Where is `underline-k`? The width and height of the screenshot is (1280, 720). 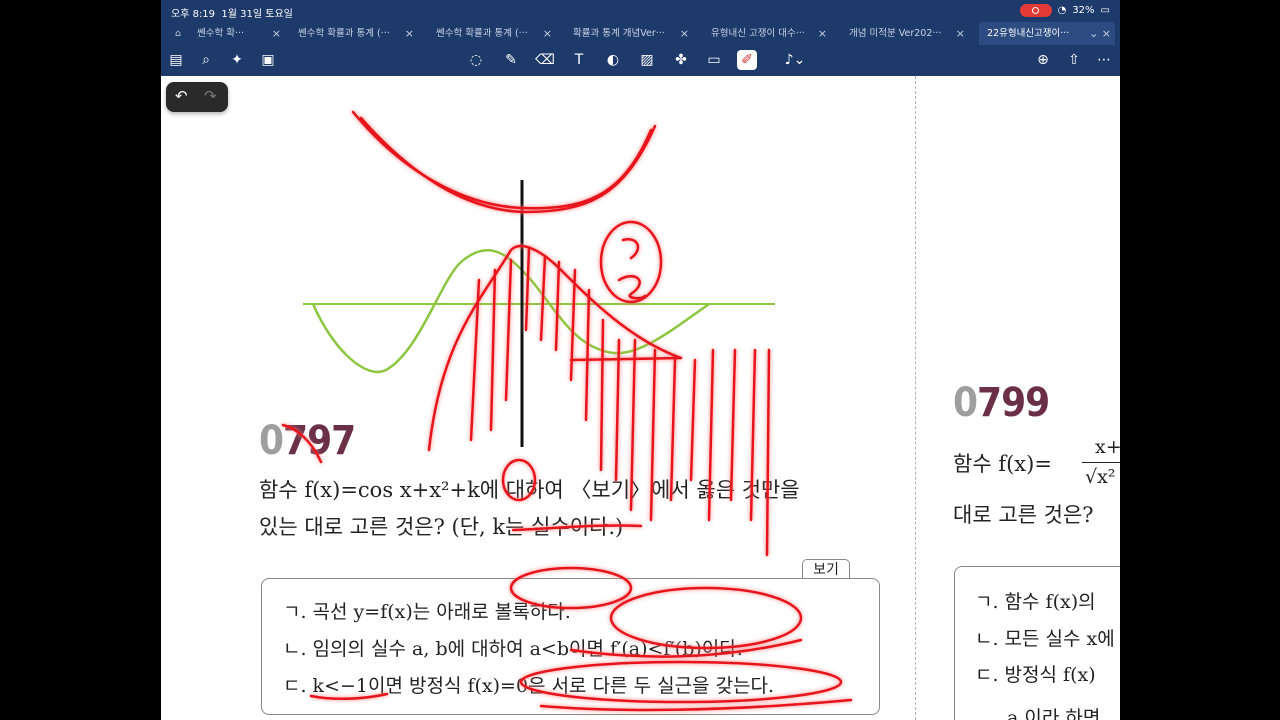
underline-k is located at coordinates (349, 696).